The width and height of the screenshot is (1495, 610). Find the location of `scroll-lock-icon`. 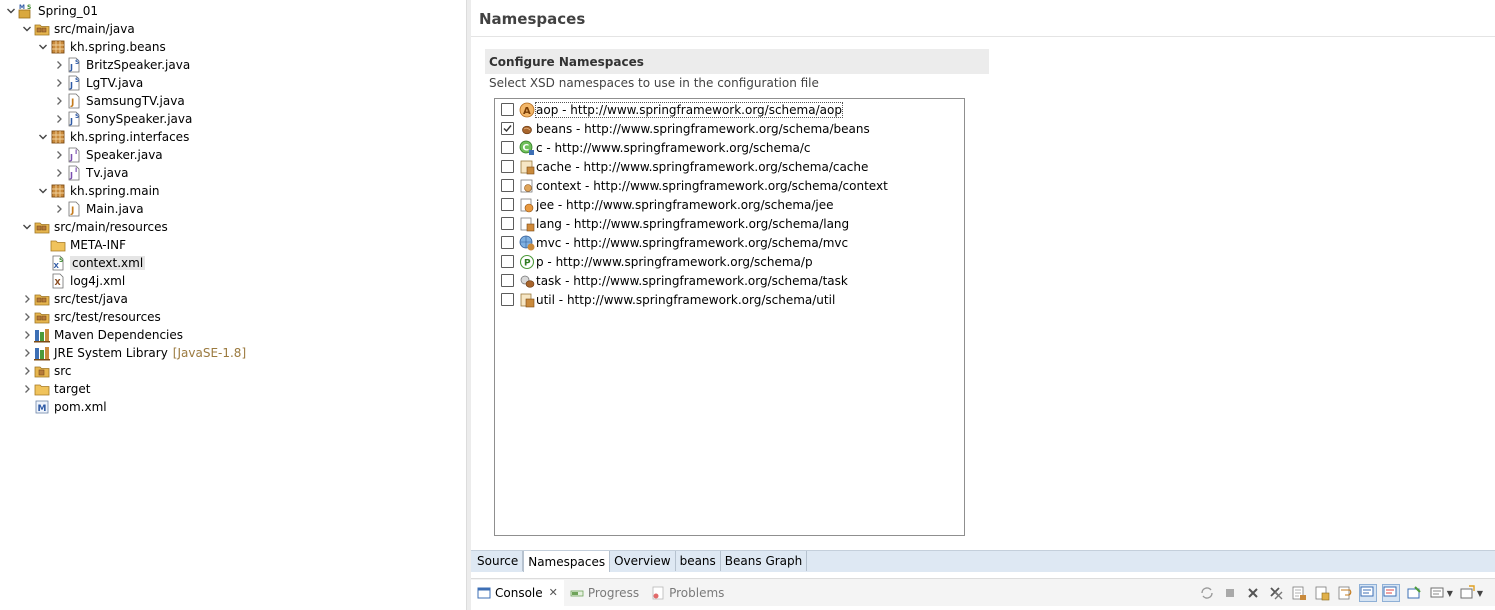

scroll-lock-icon is located at coordinates (1322, 593).